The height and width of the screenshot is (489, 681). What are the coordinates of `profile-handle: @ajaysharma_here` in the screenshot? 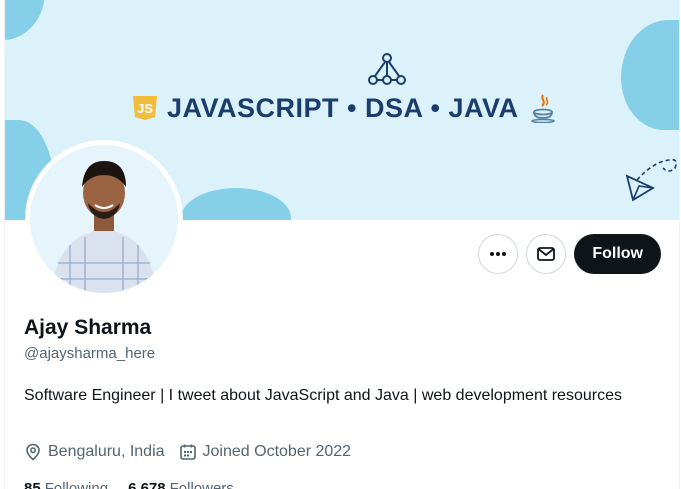 It's located at (90, 353).